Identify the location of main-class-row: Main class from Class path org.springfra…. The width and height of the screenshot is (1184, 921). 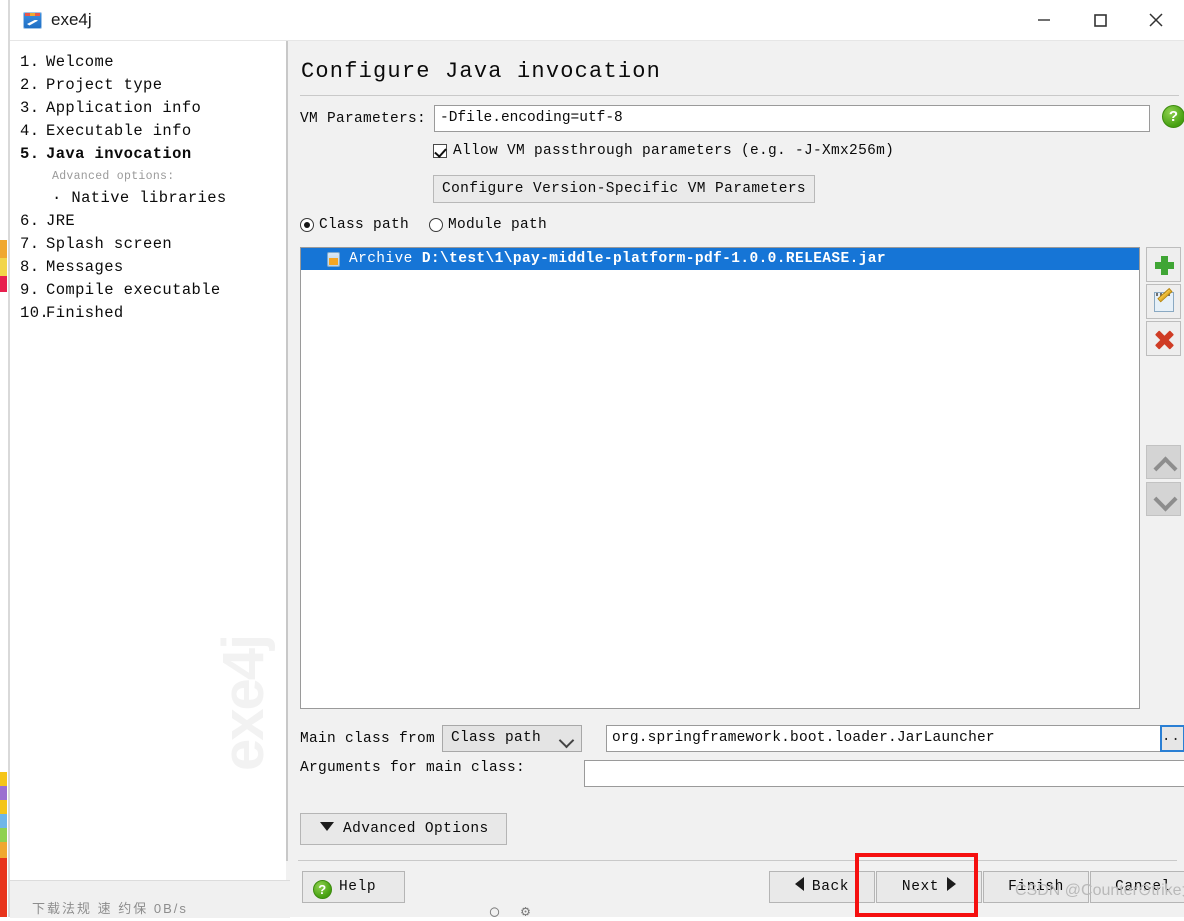
(740, 738).